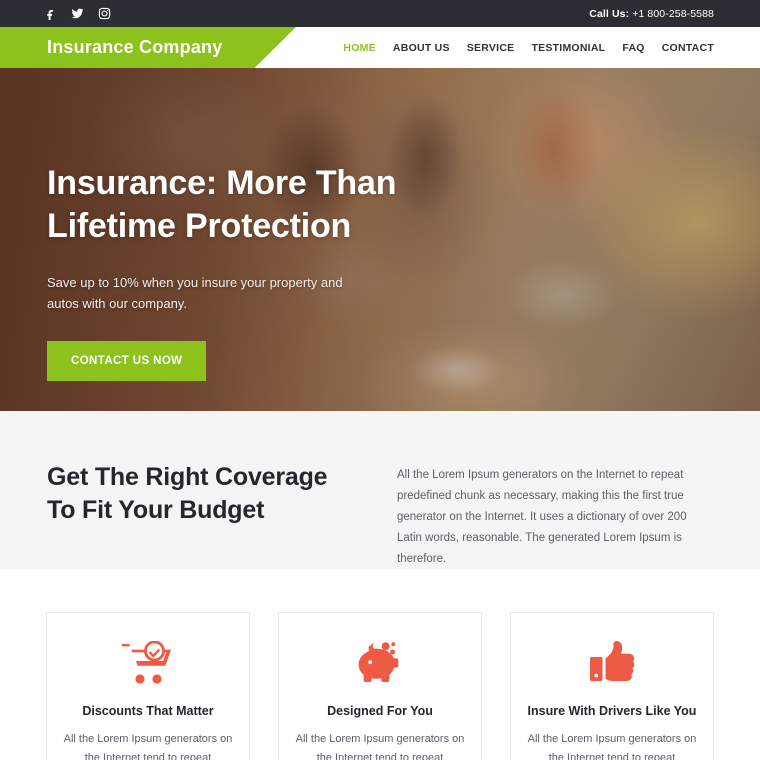 The image size is (760, 760). Describe the element at coordinates (673, 14) in the screenshot. I see `phone-number: +1 800-258-5588` at that location.